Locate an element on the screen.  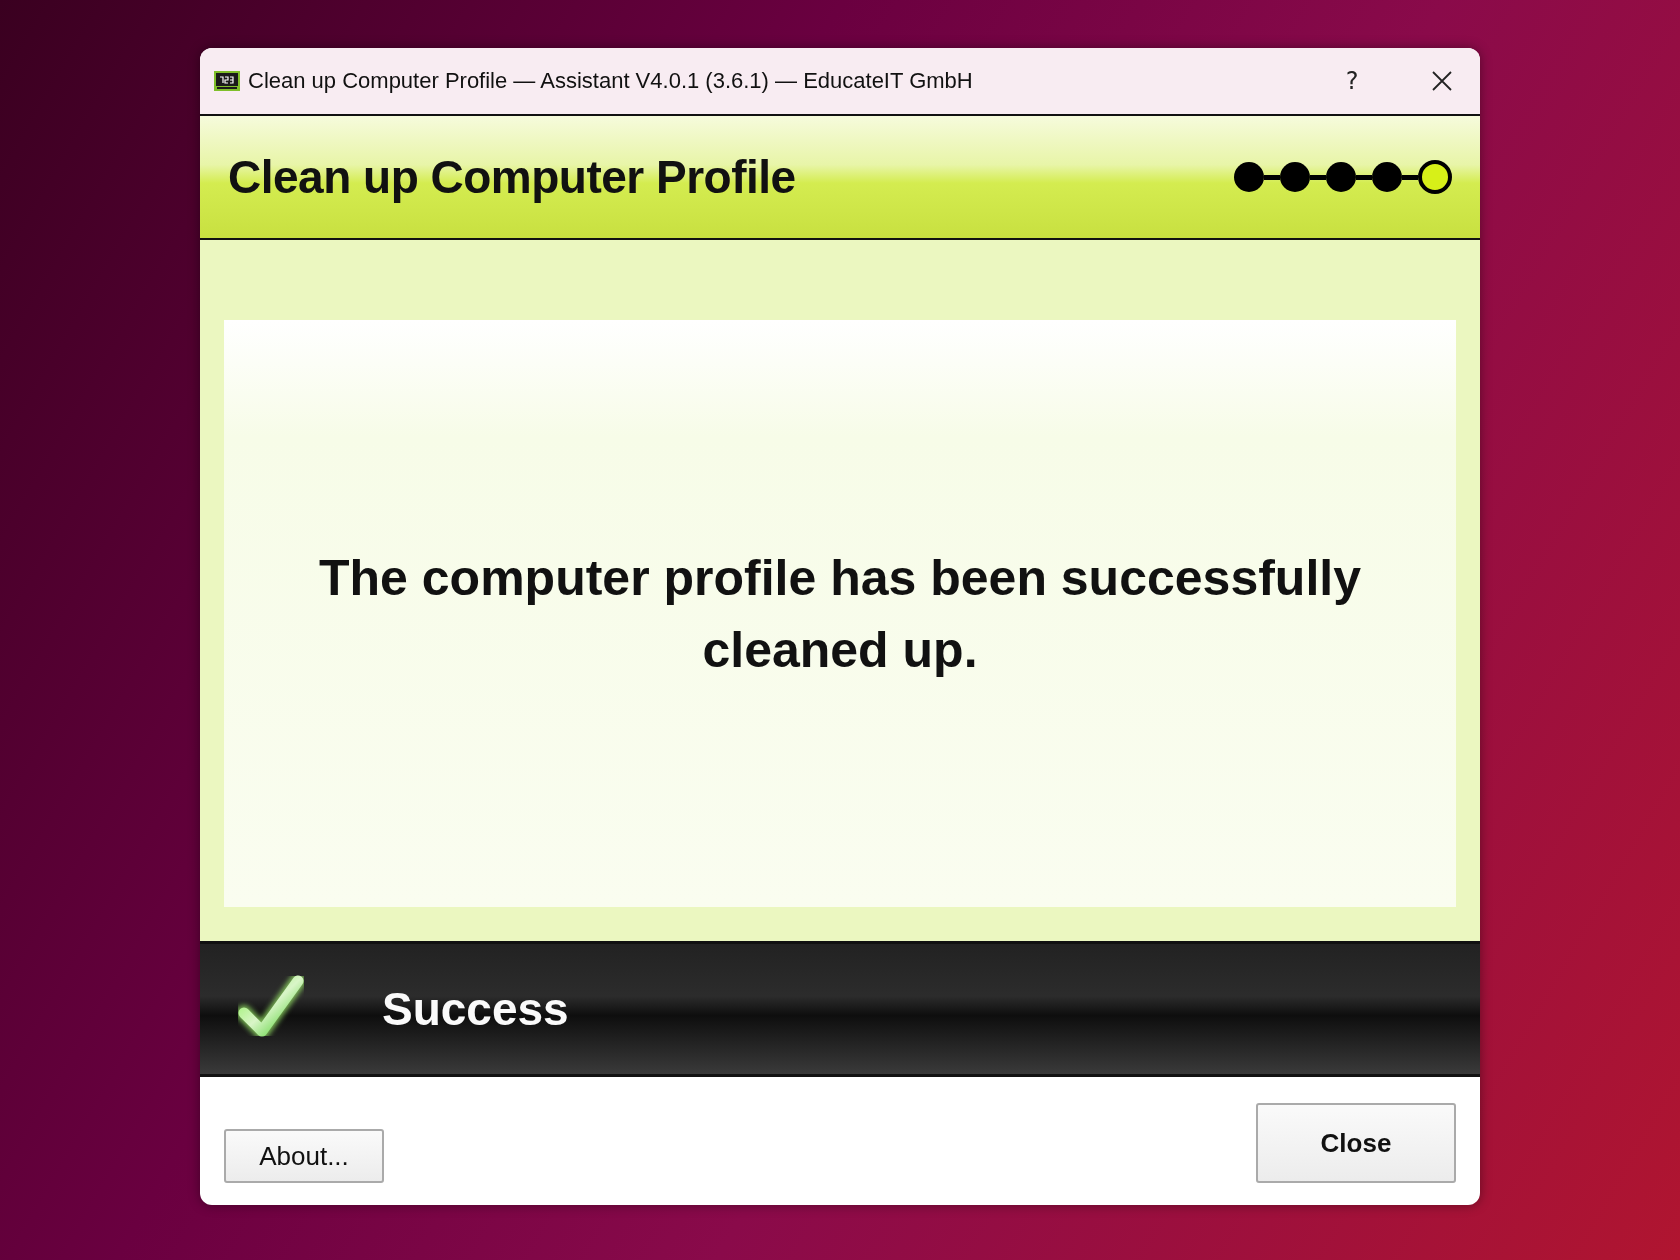
app-icon is located at coordinates (227, 81).